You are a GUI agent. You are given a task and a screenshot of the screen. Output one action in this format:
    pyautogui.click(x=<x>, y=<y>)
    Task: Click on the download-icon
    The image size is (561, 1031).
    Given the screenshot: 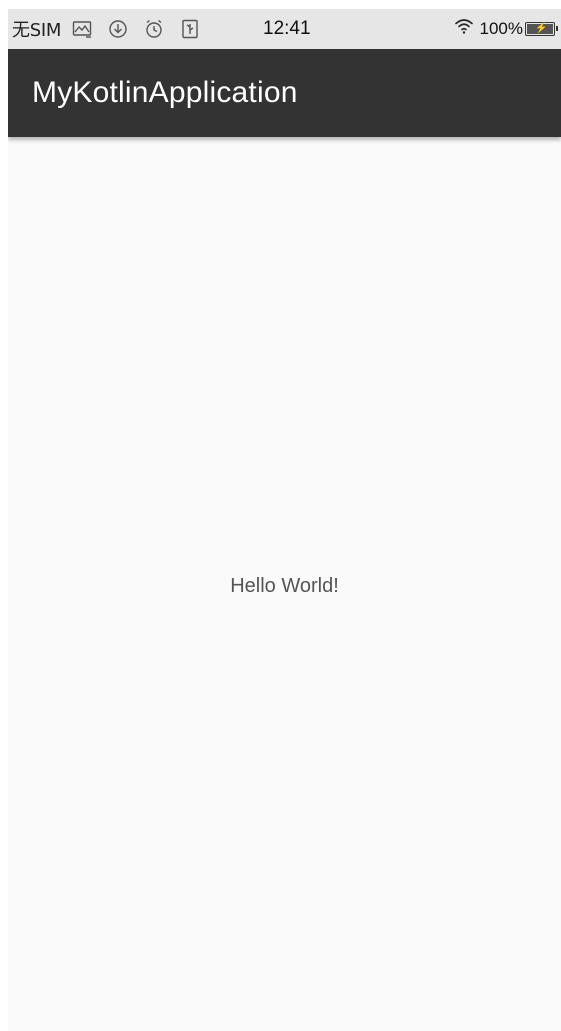 What is the action you would take?
    pyautogui.click(x=118, y=29)
    